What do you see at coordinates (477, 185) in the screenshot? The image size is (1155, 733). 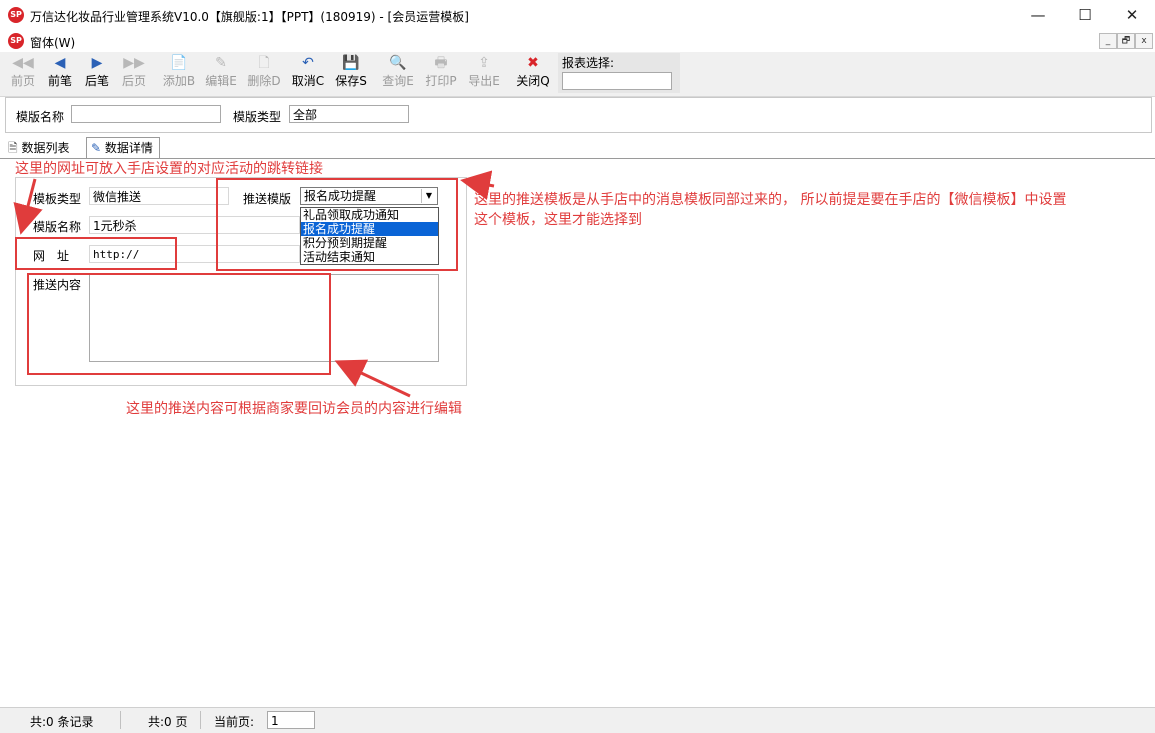 I see `template-arrow` at bounding box center [477, 185].